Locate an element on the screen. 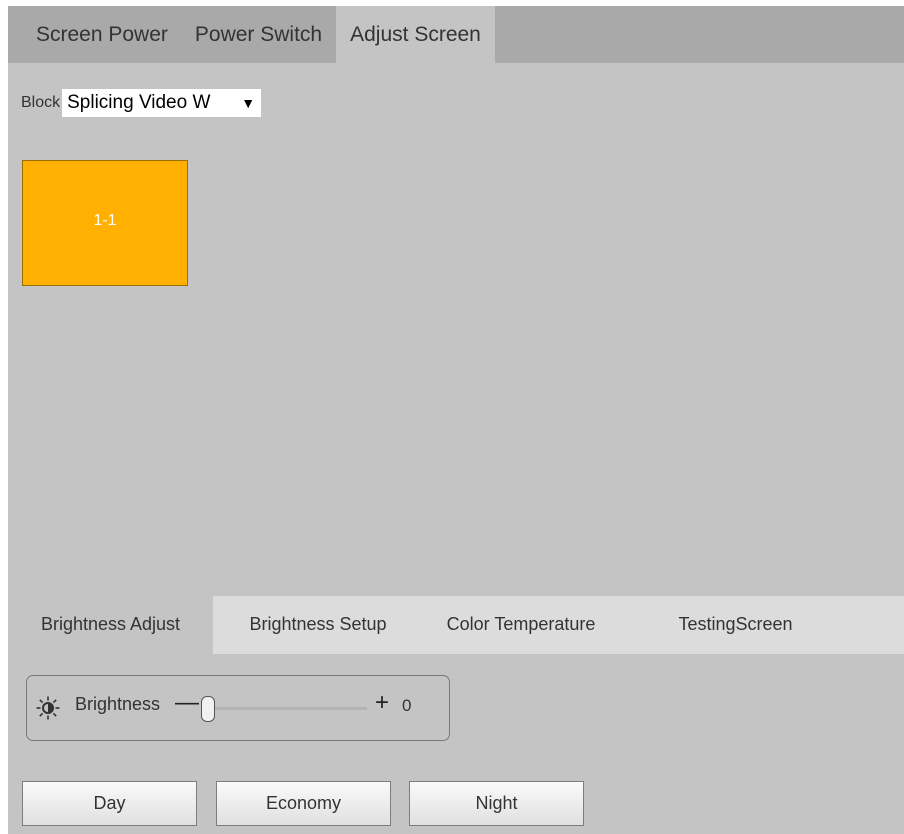 Image resolution: width=904 pixels, height=834 pixels. tab-brightness-adjust: Brightness Adjust is located at coordinates (110, 625).